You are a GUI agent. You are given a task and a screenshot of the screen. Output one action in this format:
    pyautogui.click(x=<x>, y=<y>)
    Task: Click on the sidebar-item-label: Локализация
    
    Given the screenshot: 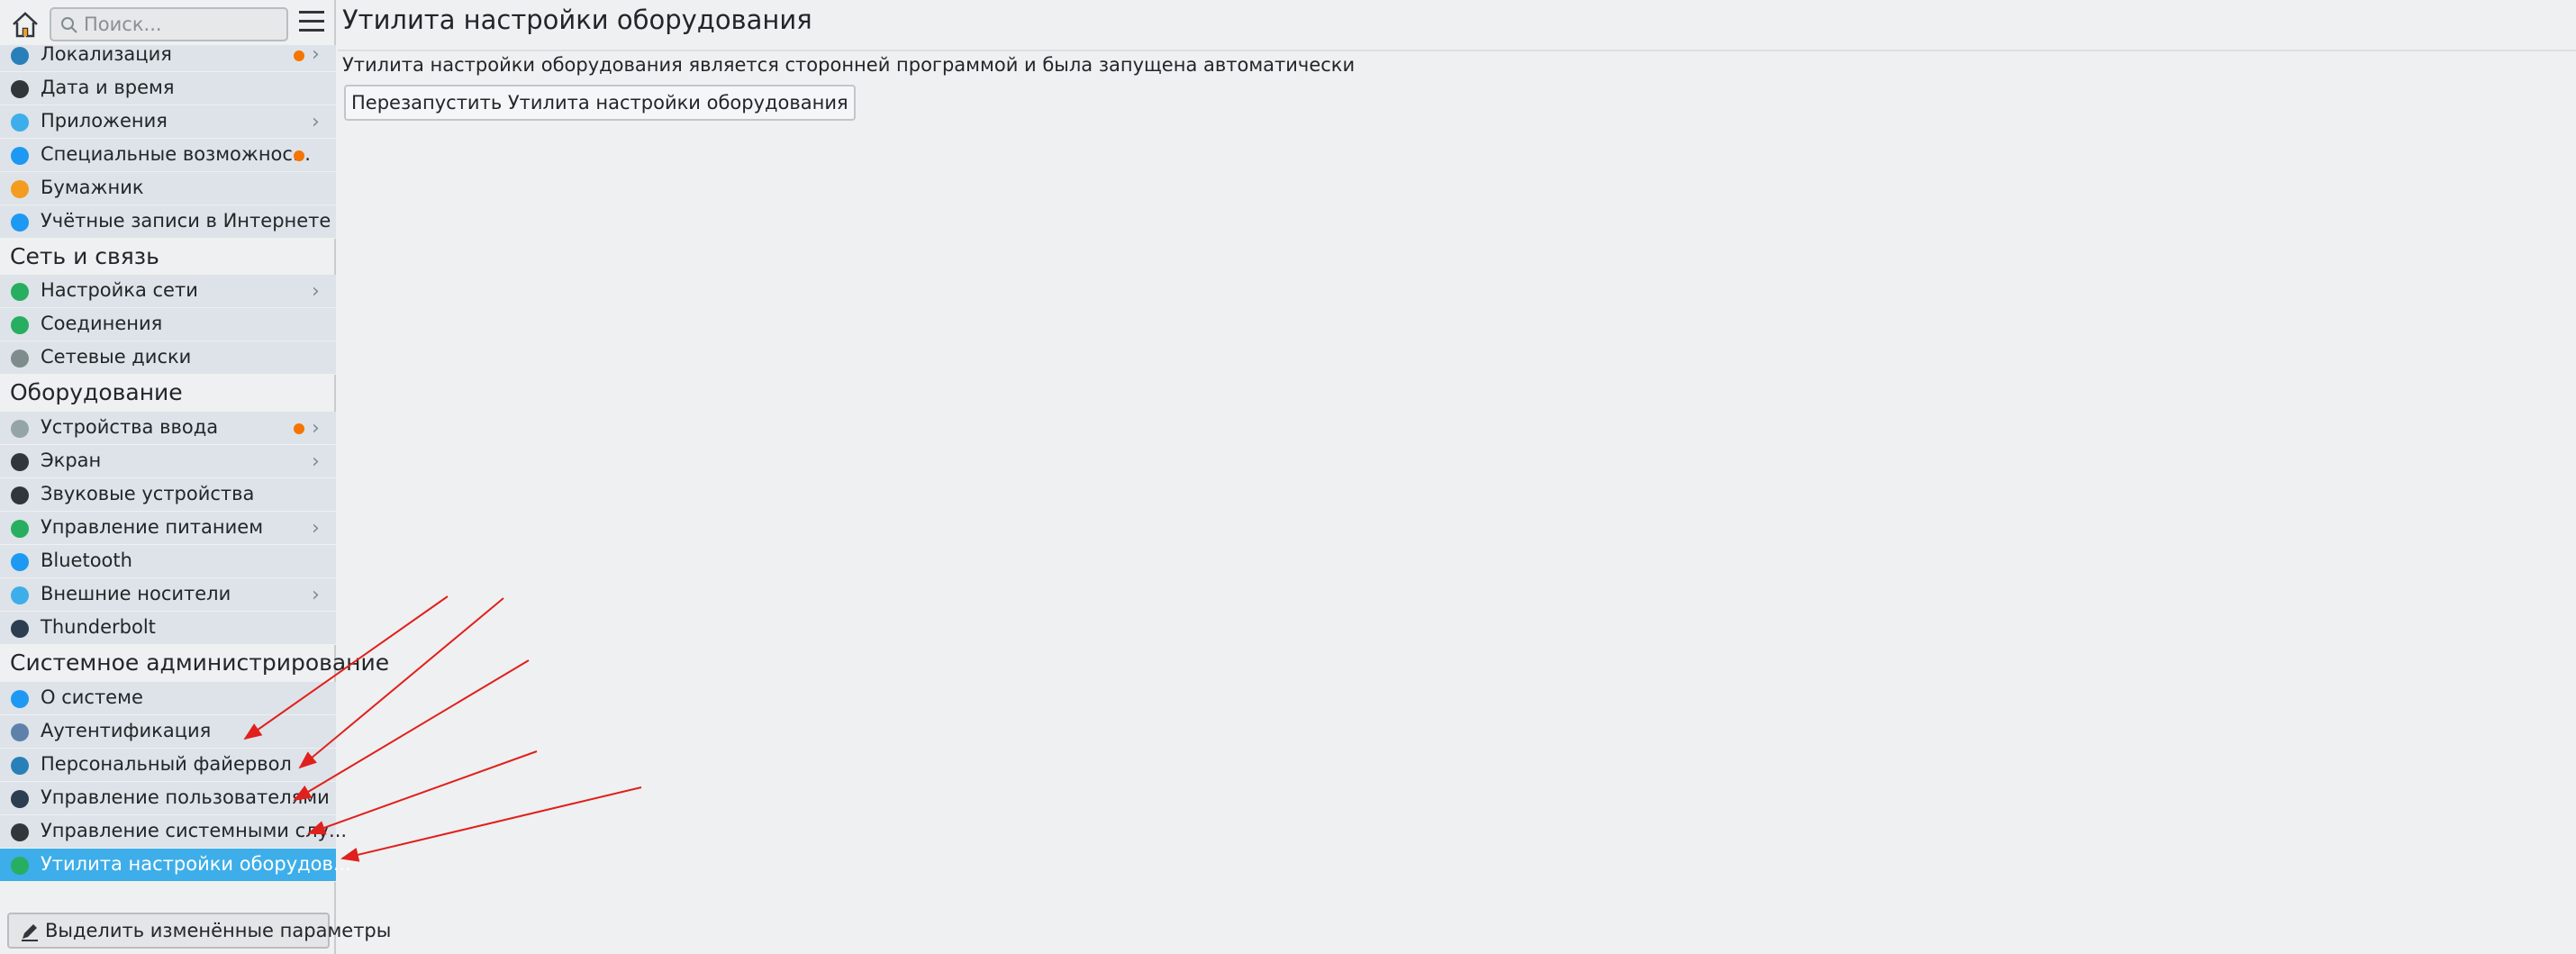 What is the action you would take?
    pyautogui.click(x=106, y=54)
    